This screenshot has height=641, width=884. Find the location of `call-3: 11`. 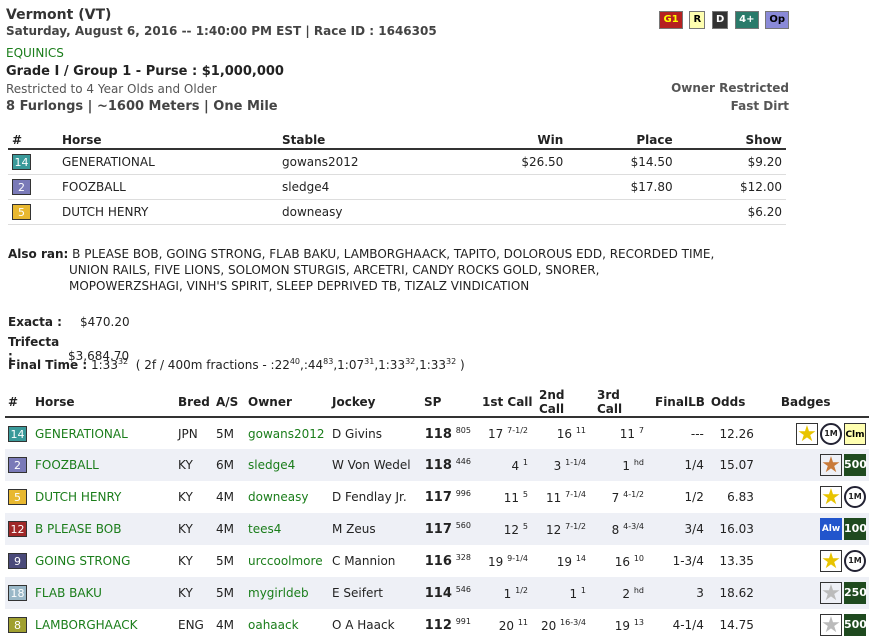

call-3: 11 is located at coordinates (627, 434).